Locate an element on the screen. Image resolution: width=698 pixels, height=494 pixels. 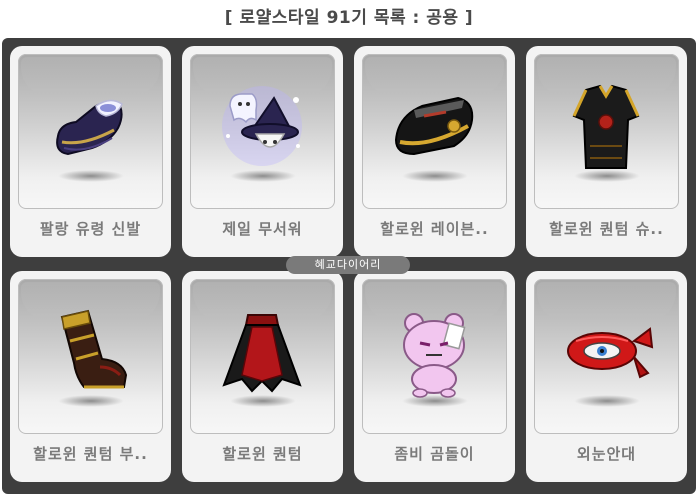
item-card-halloween-quantum: 할로윈 퀀텀 is located at coordinates (262, 376).